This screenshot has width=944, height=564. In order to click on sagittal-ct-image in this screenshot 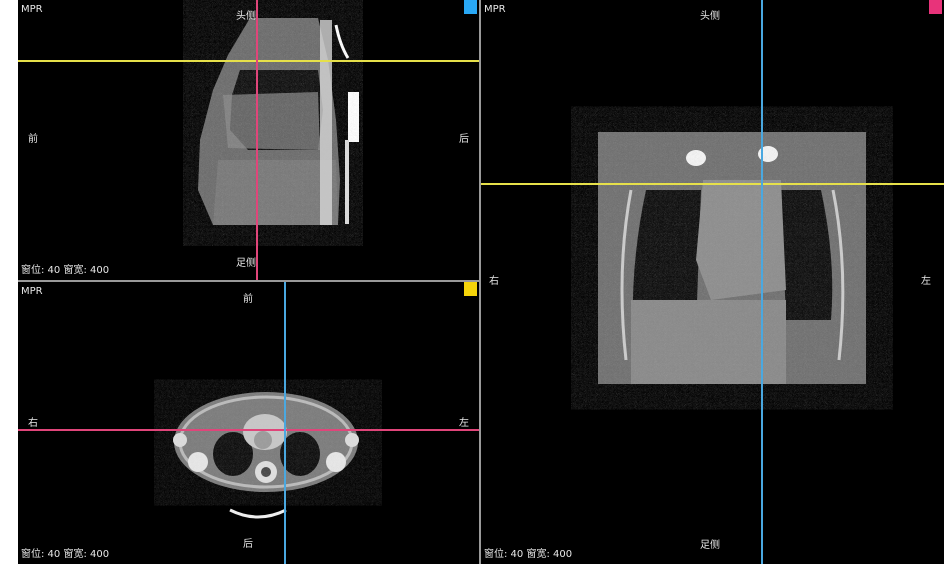, I will do `click(278, 121)`.